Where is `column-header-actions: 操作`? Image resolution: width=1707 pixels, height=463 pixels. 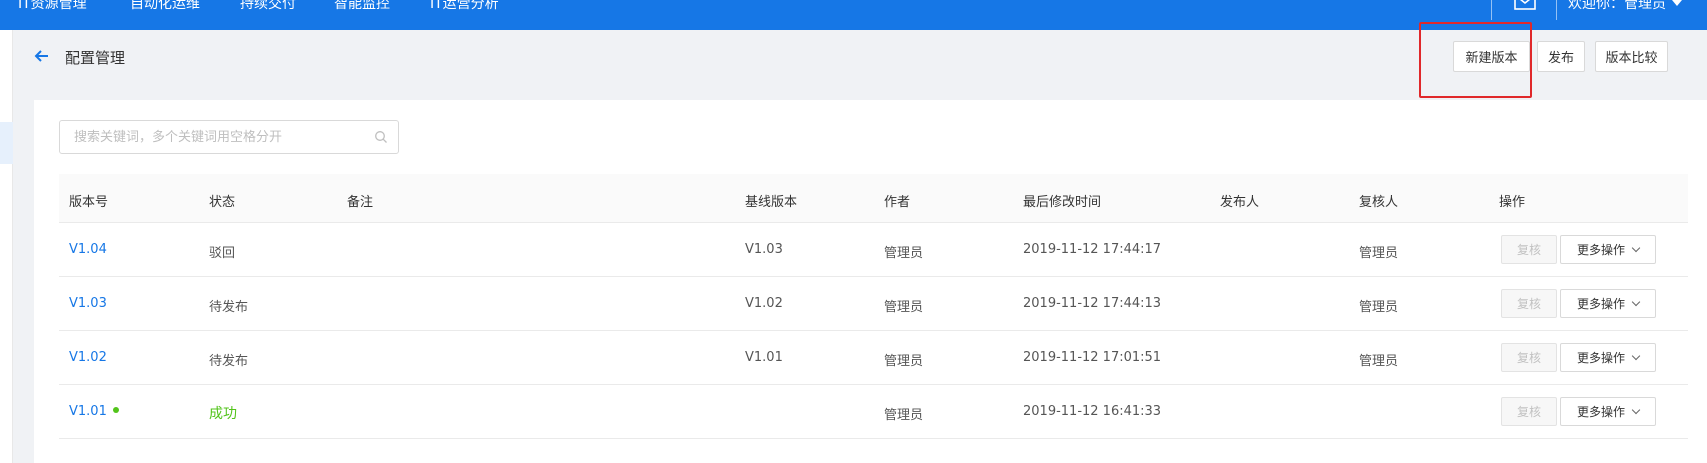
column-header-actions: 操作 is located at coordinates (1512, 202).